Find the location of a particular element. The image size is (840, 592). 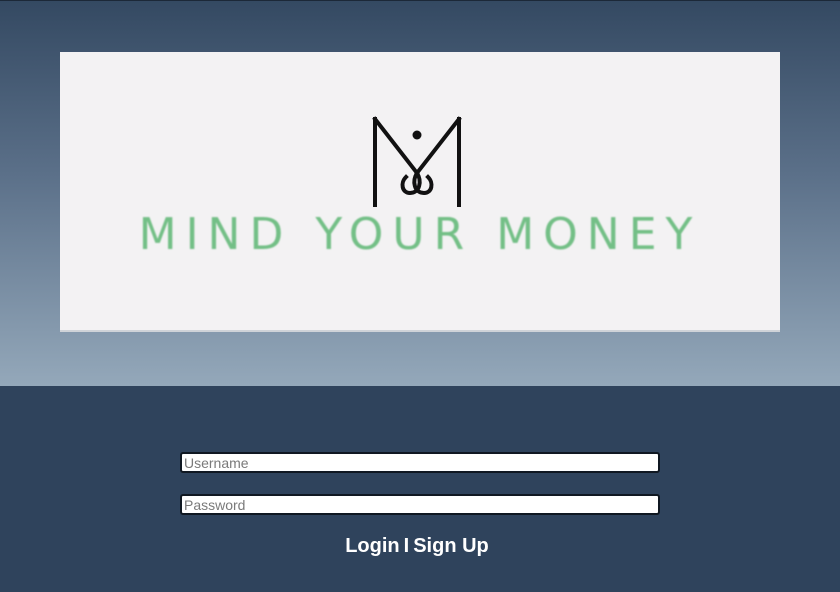

brand-wordmark: MIND YOUR MONEY is located at coordinates (420, 234).